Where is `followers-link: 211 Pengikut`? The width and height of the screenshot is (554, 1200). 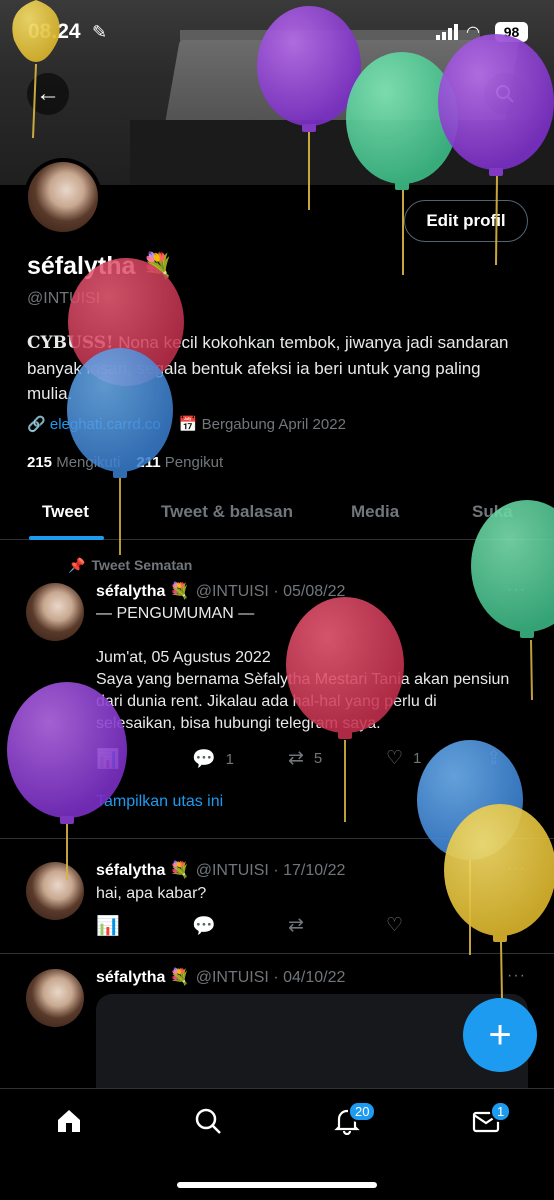 followers-link: 211 Pengikut is located at coordinates (179, 462).